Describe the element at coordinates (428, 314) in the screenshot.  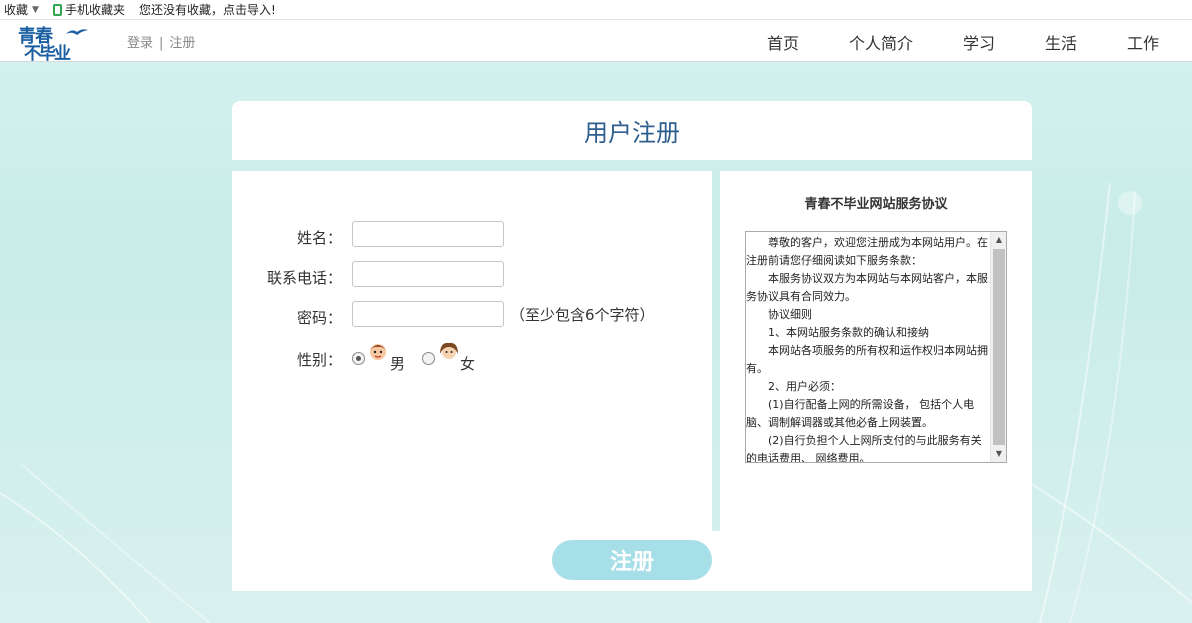
I see `password-input` at that location.